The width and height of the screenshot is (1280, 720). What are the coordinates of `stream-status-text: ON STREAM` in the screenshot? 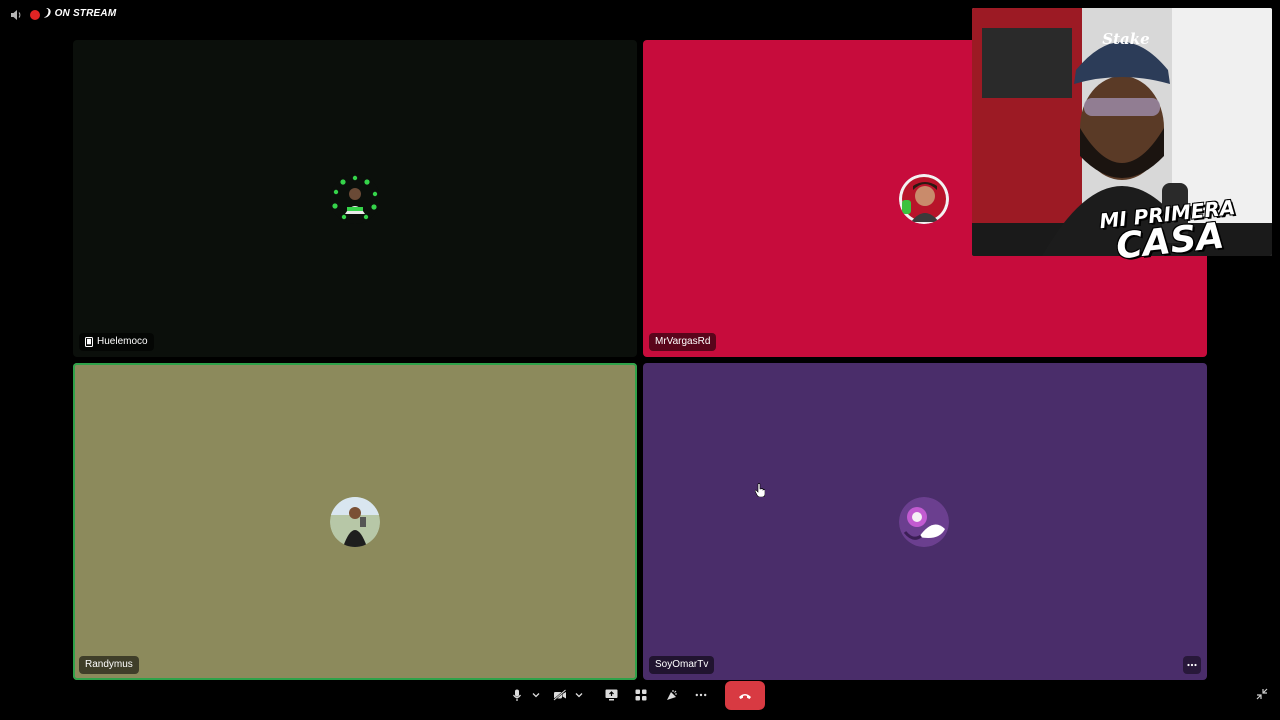 It's located at (85, 13).